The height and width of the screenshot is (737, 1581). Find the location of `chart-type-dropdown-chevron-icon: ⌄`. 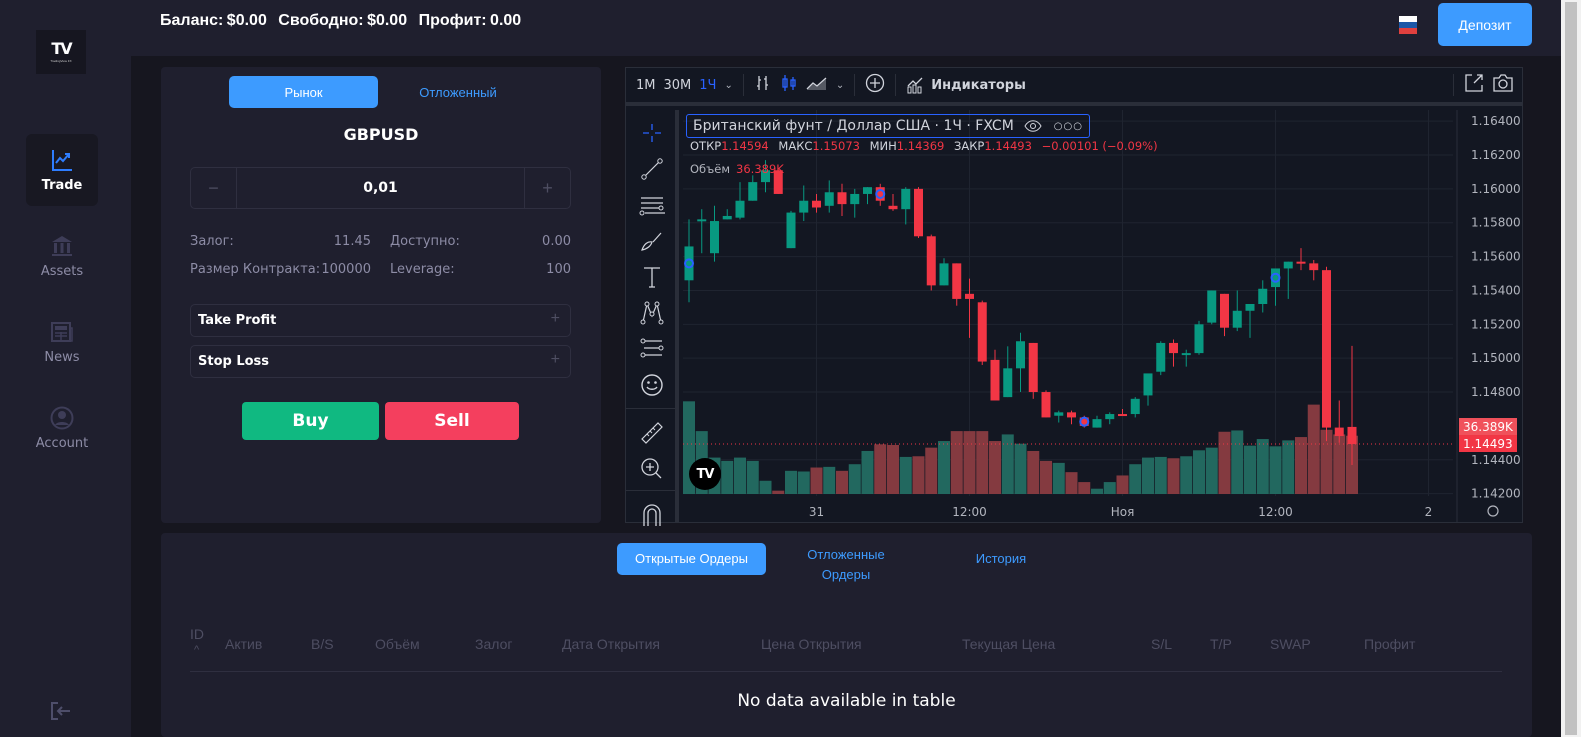

chart-type-dropdown-chevron-icon: ⌄ is located at coordinates (840, 85).